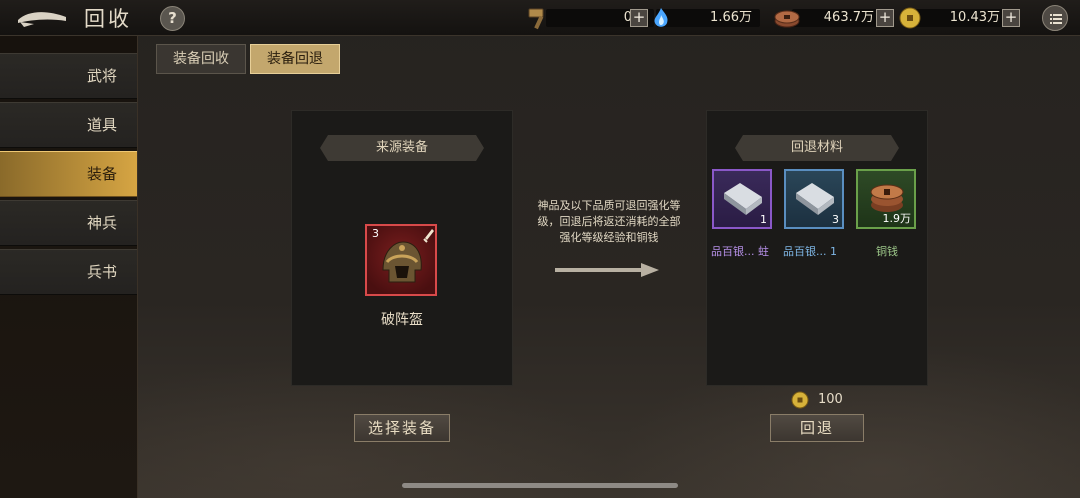 This screenshot has height=498, width=1080. What do you see at coordinates (830, 399) in the screenshot?
I see `cost-value: 100` at bounding box center [830, 399].